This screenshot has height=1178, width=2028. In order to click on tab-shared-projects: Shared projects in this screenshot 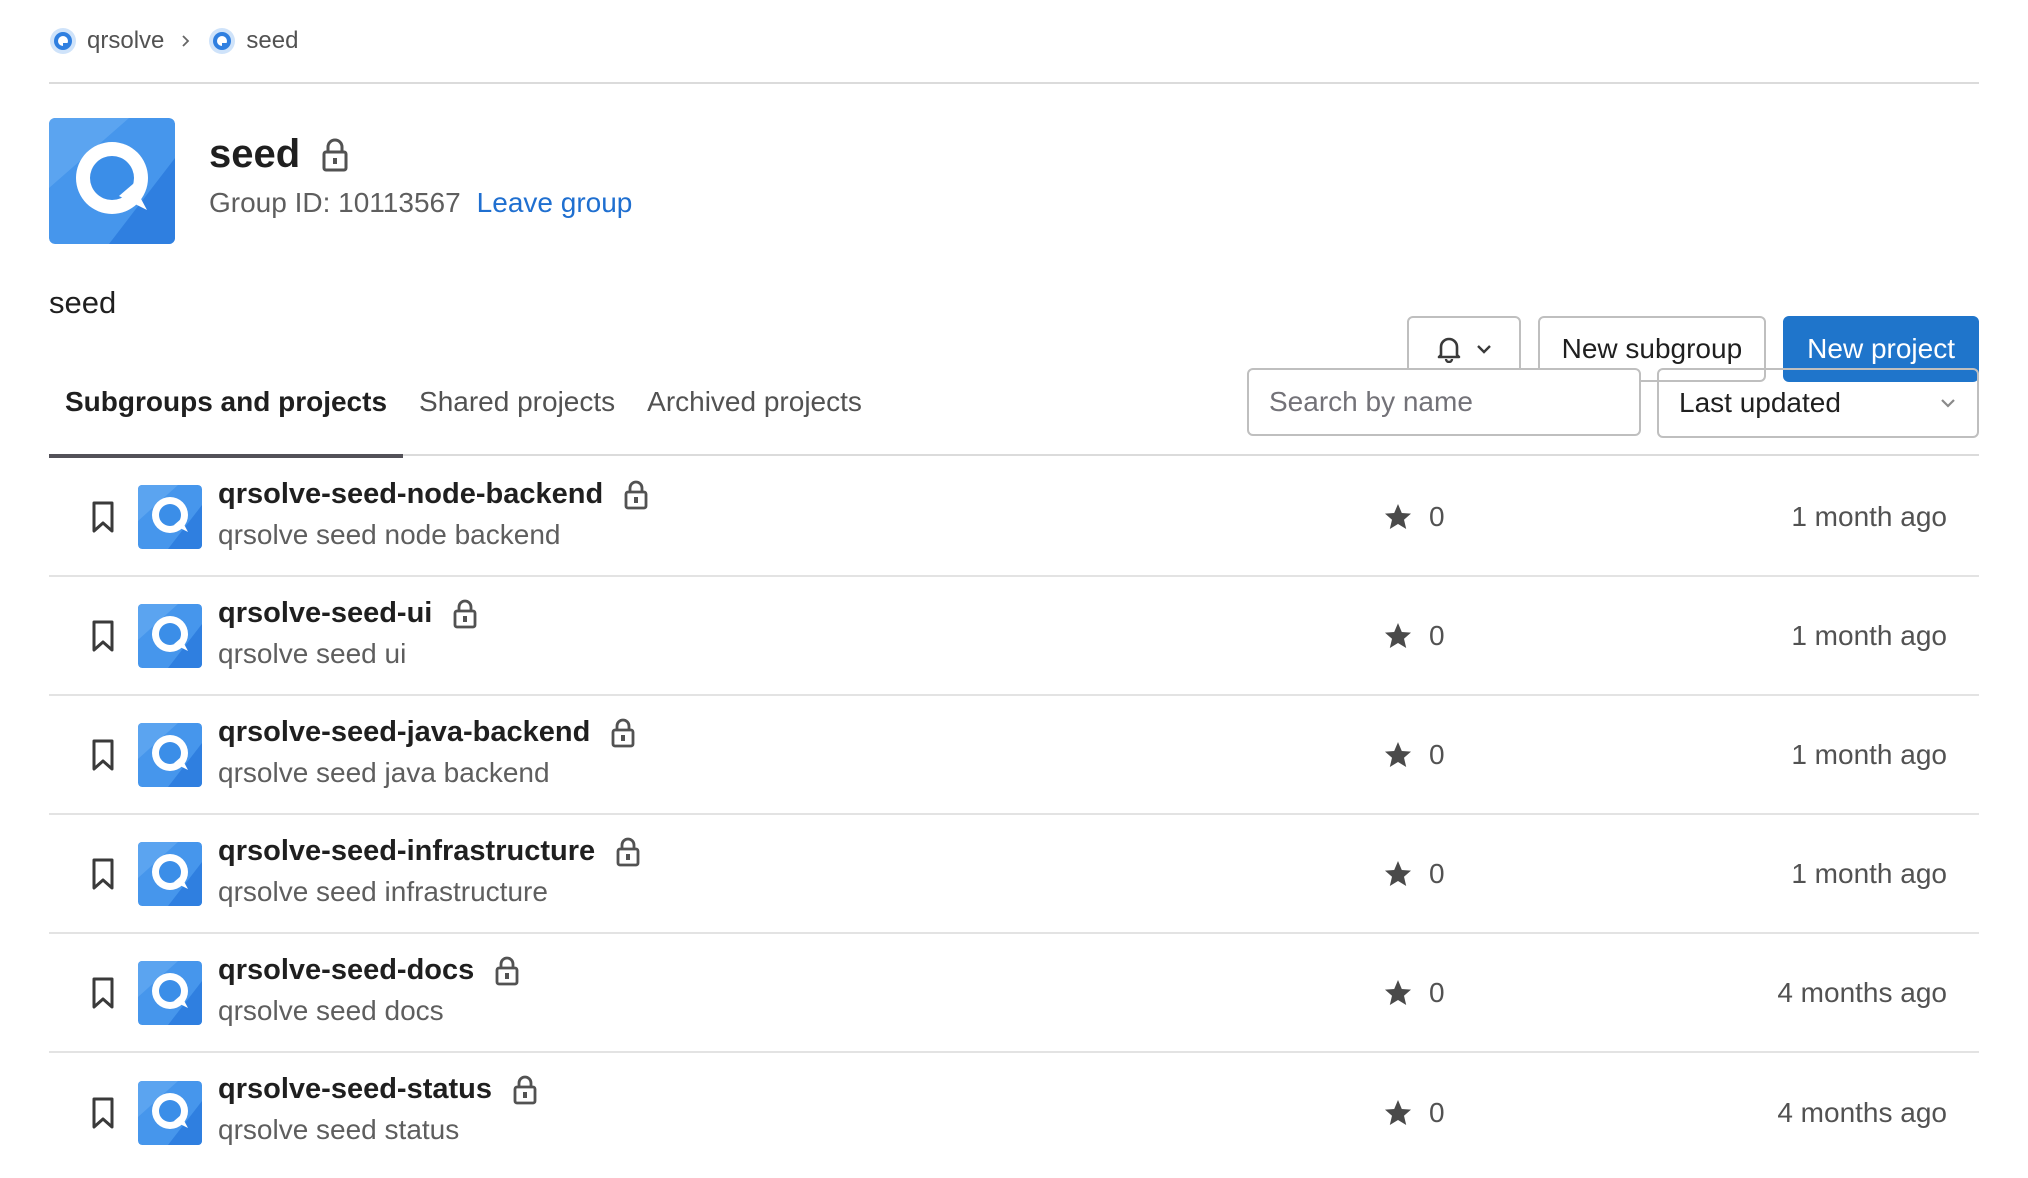, I will do `click(517, 412)`.